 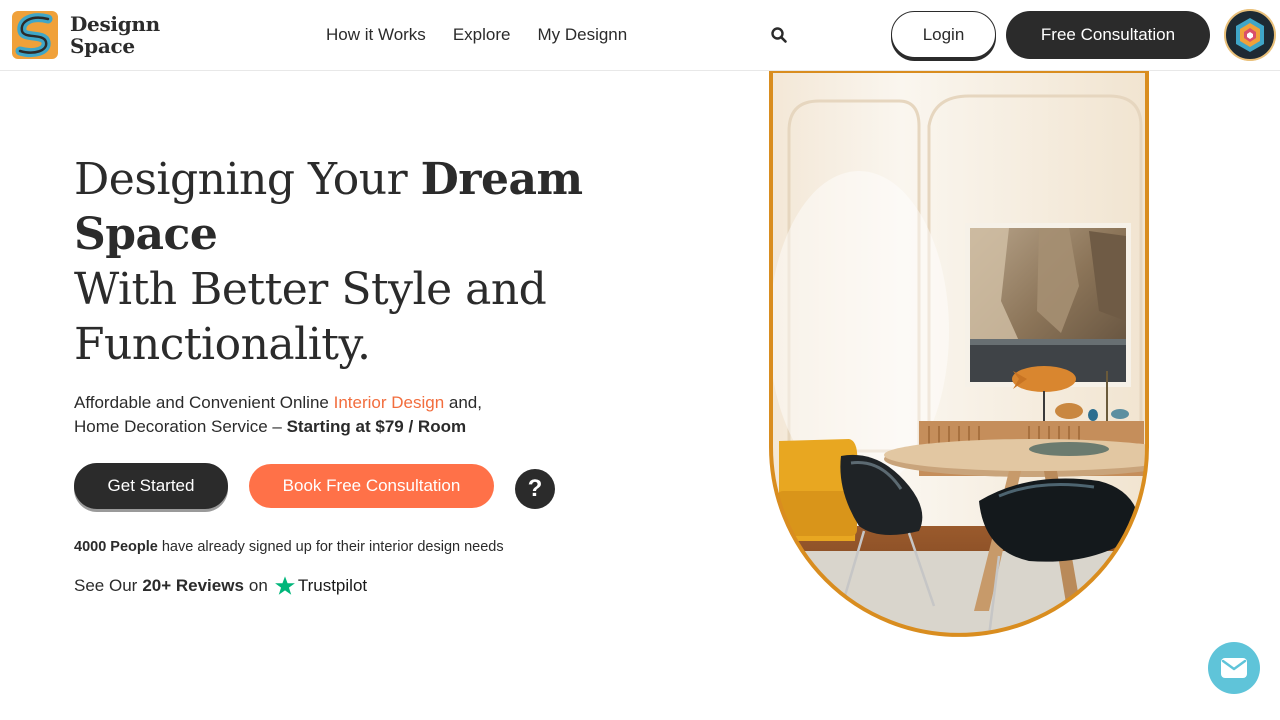 What do you see at coordinates (116, 547) in the screenshot?
I see `signup-count: 4000 People` at bounding box center [116, 547].